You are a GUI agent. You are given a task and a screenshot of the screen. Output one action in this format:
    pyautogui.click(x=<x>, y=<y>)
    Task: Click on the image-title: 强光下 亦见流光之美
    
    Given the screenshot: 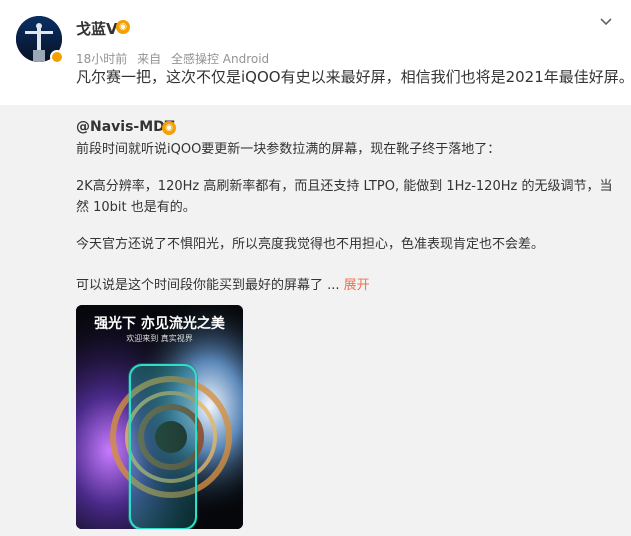 What is the action you would take?
    pyautogui.click(x=159, y=324)
    